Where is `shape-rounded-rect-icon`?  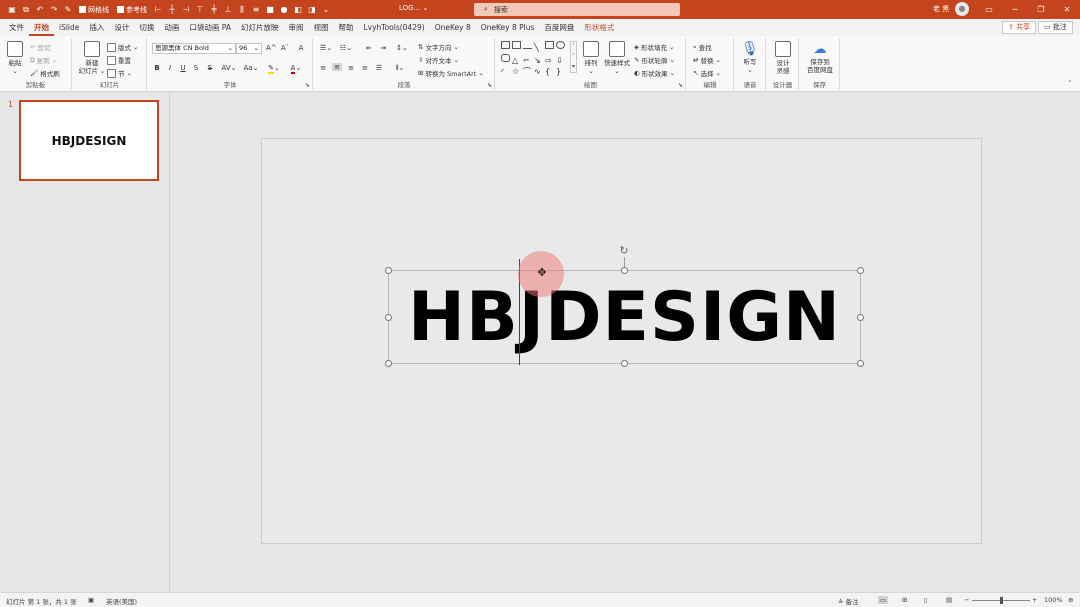
shape-rounded-rect-icon is located at coordinates (505, 58).